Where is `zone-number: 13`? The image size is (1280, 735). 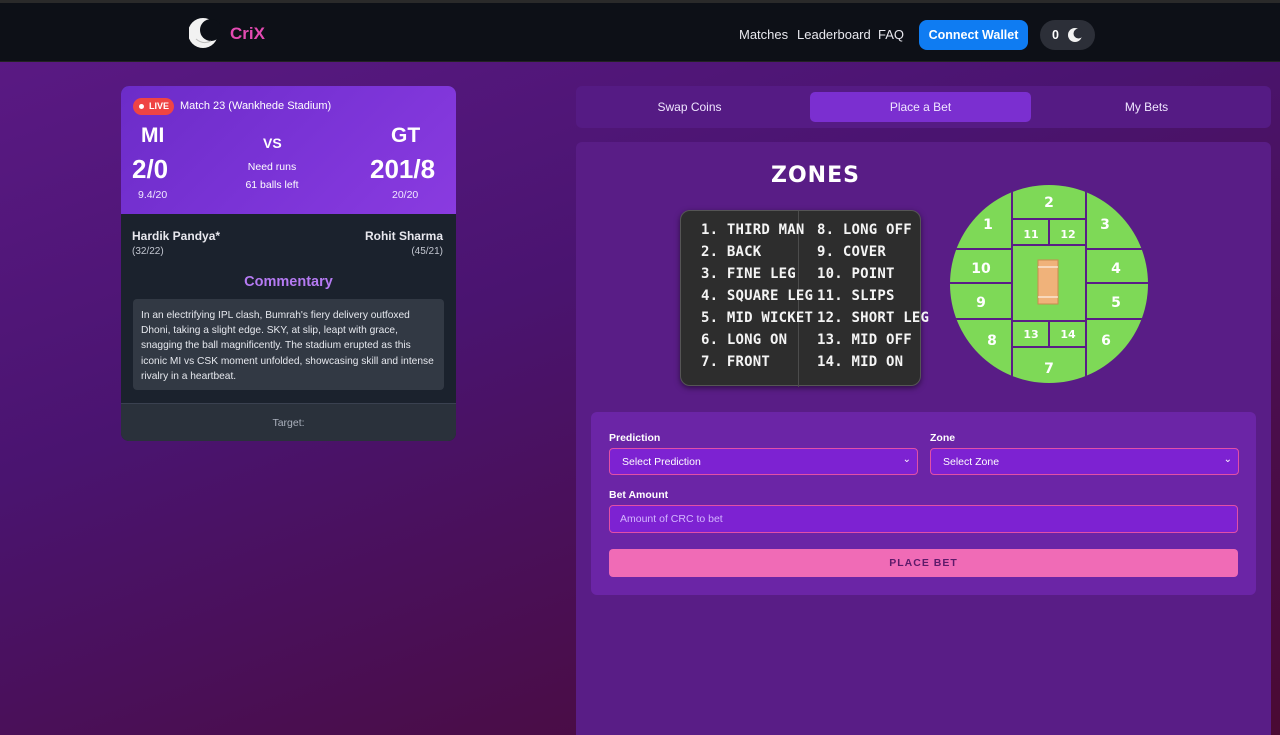 zone-number: 13 is located at coordinates (1030, 334).